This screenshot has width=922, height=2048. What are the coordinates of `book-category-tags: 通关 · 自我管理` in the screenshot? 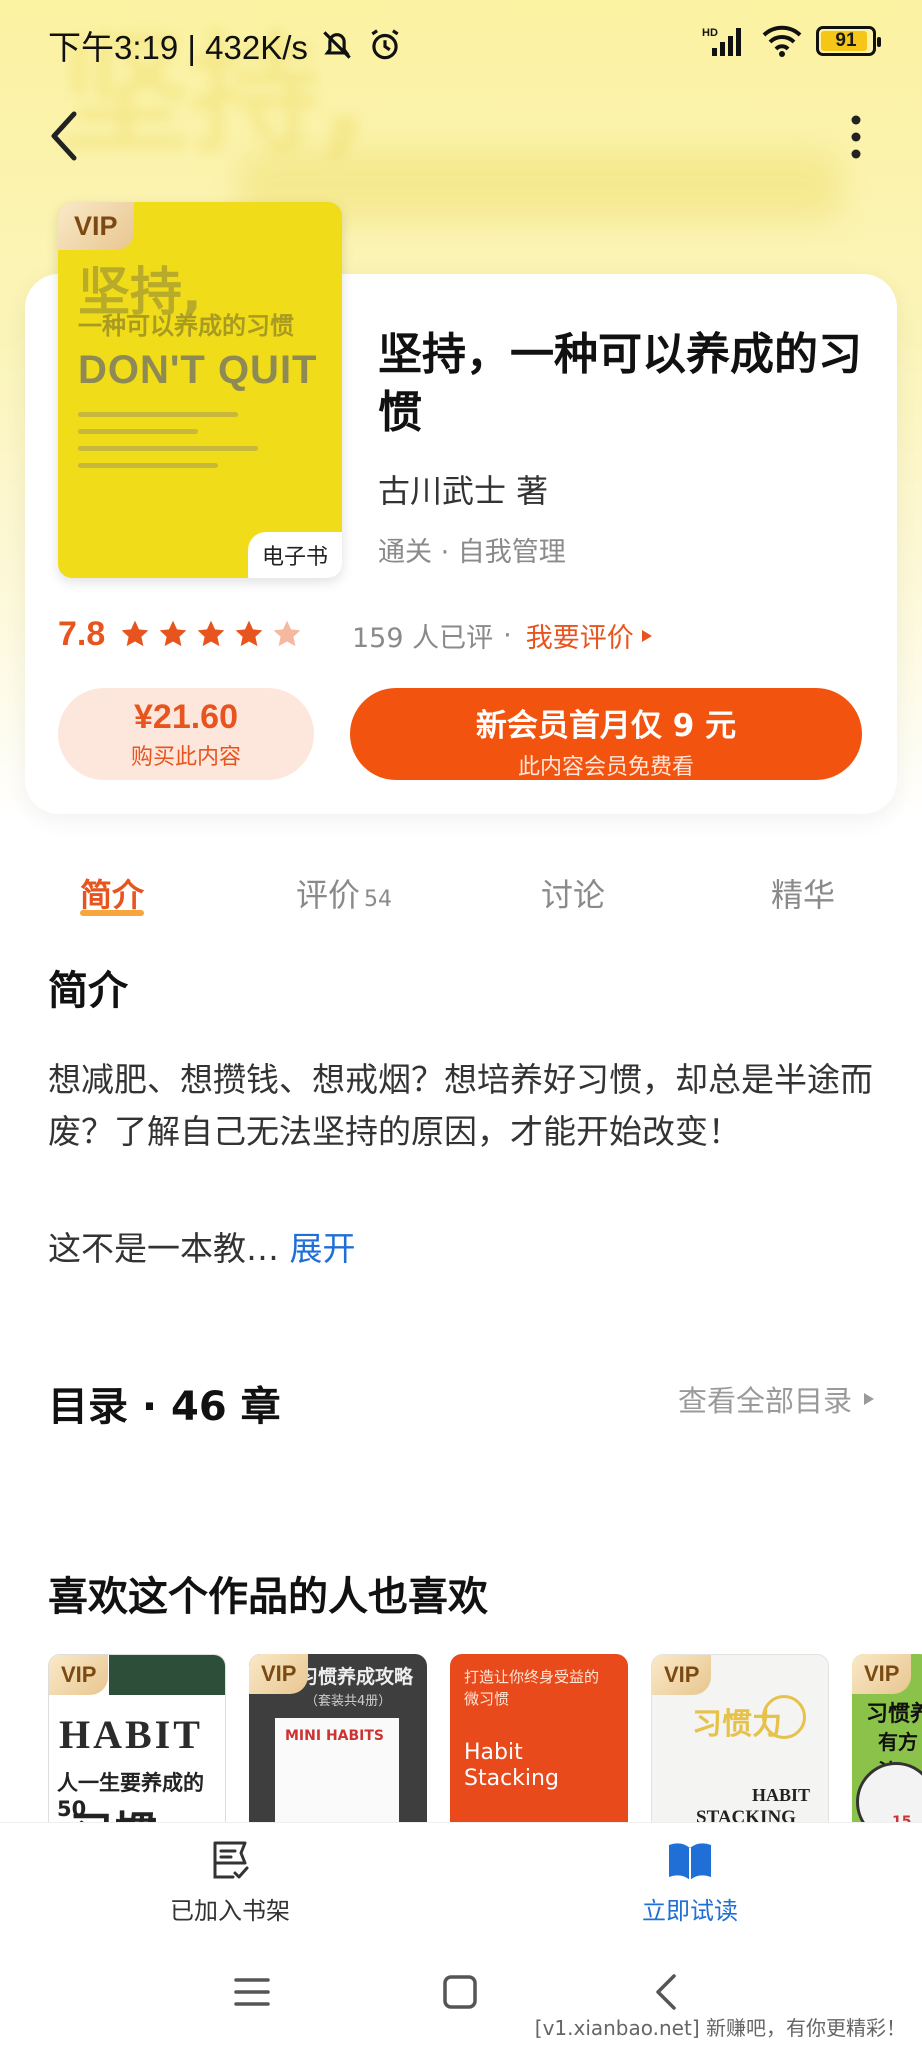 It's located at (472, 549).